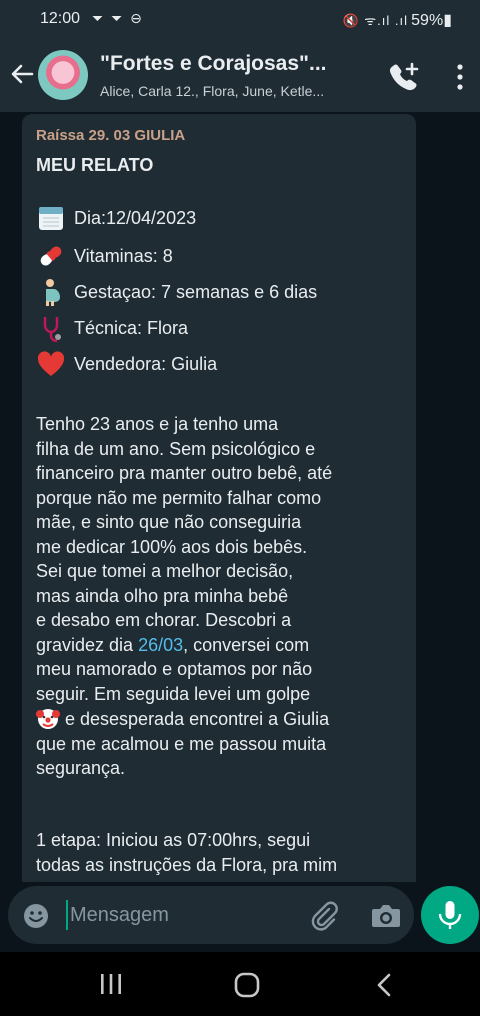 This screenshot has height=1016, width=480. I want to click on info-row-vitamins: Vitaminas: 8, so click(104, 256).